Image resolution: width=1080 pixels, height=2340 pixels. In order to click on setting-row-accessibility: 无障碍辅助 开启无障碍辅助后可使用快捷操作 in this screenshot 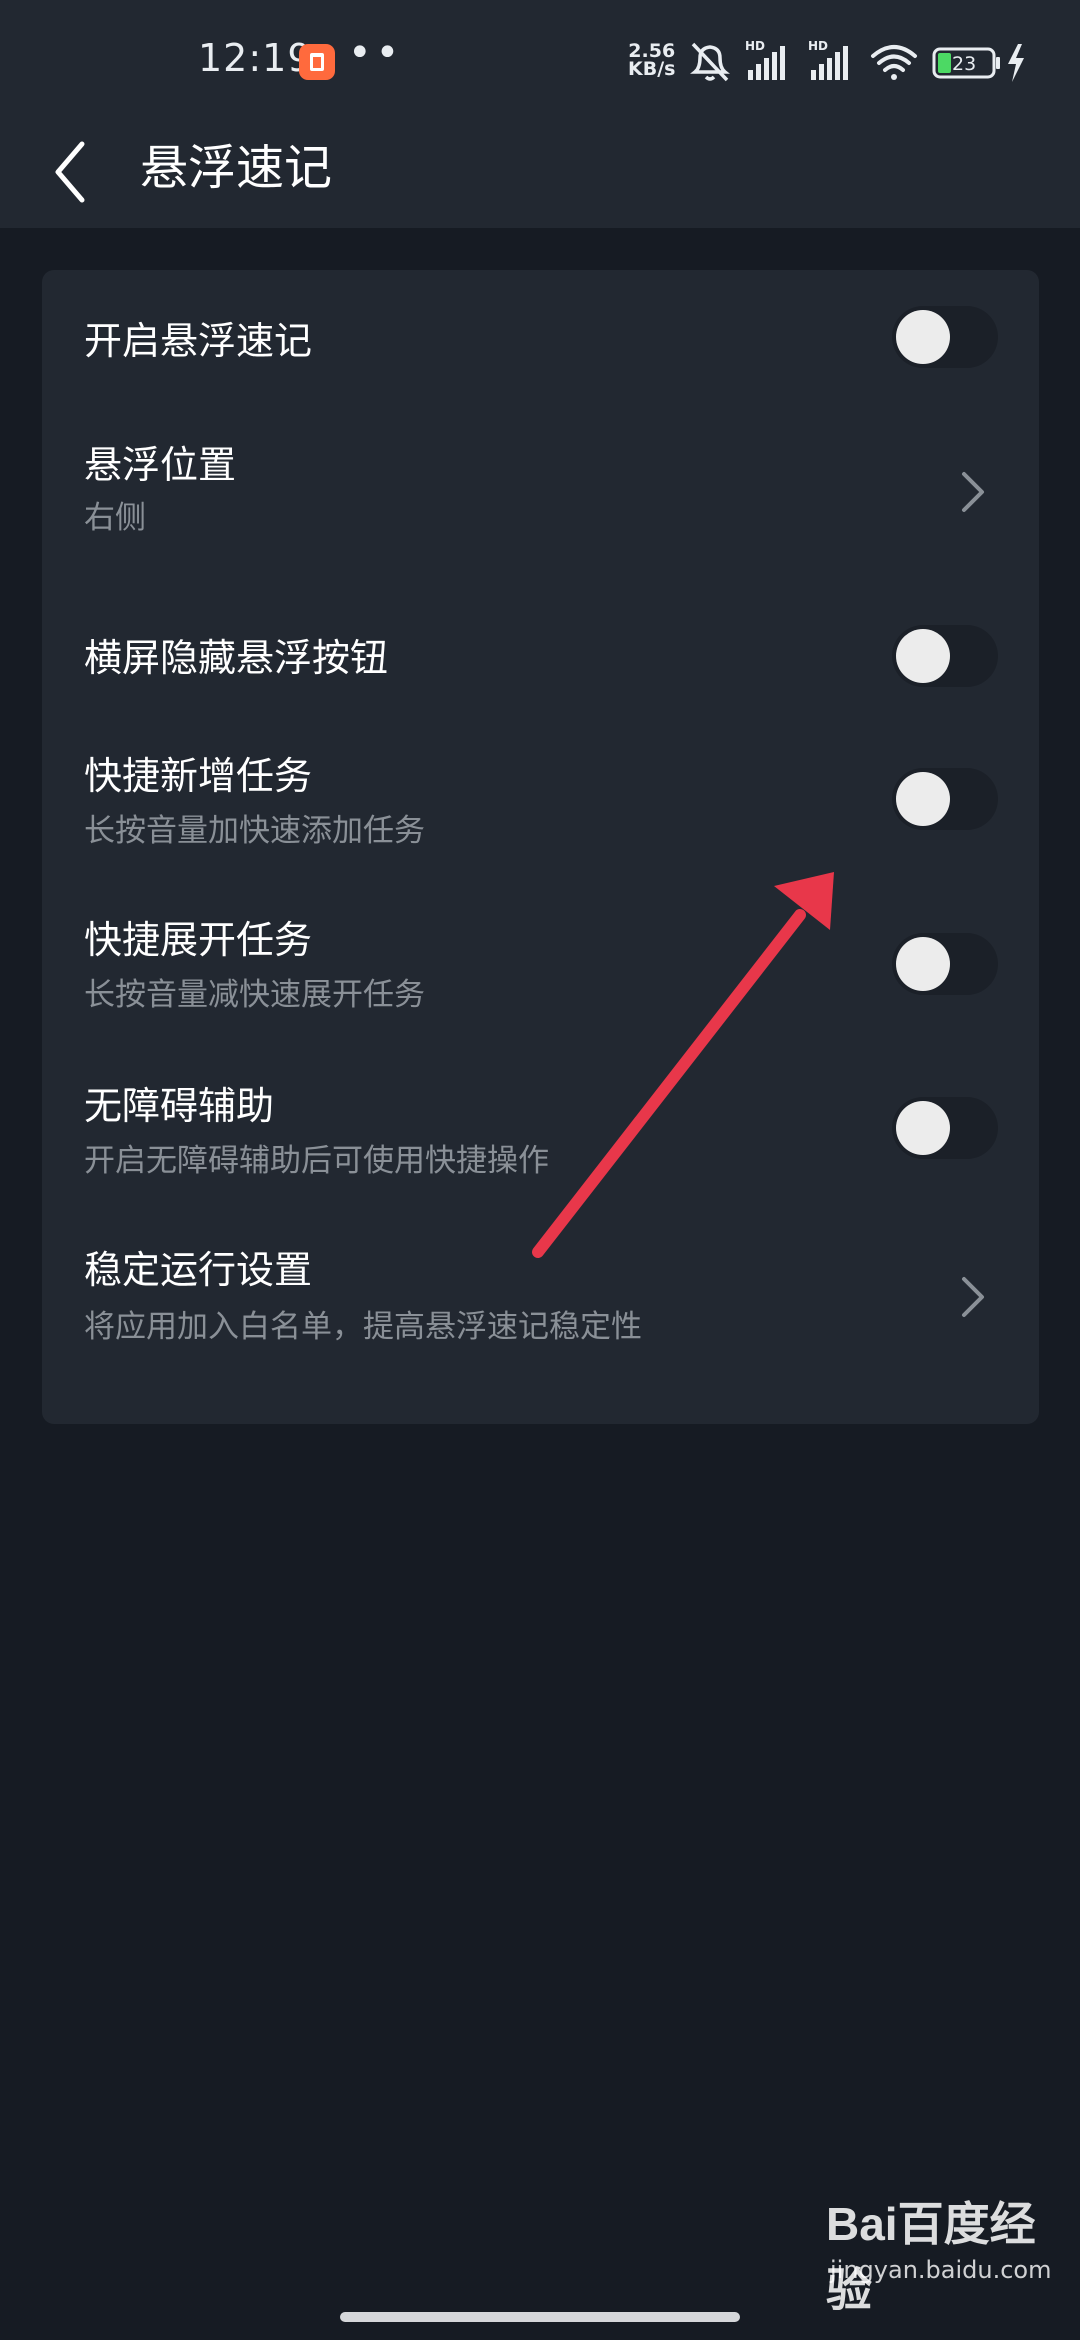, I will do `click(540, 1138)`.